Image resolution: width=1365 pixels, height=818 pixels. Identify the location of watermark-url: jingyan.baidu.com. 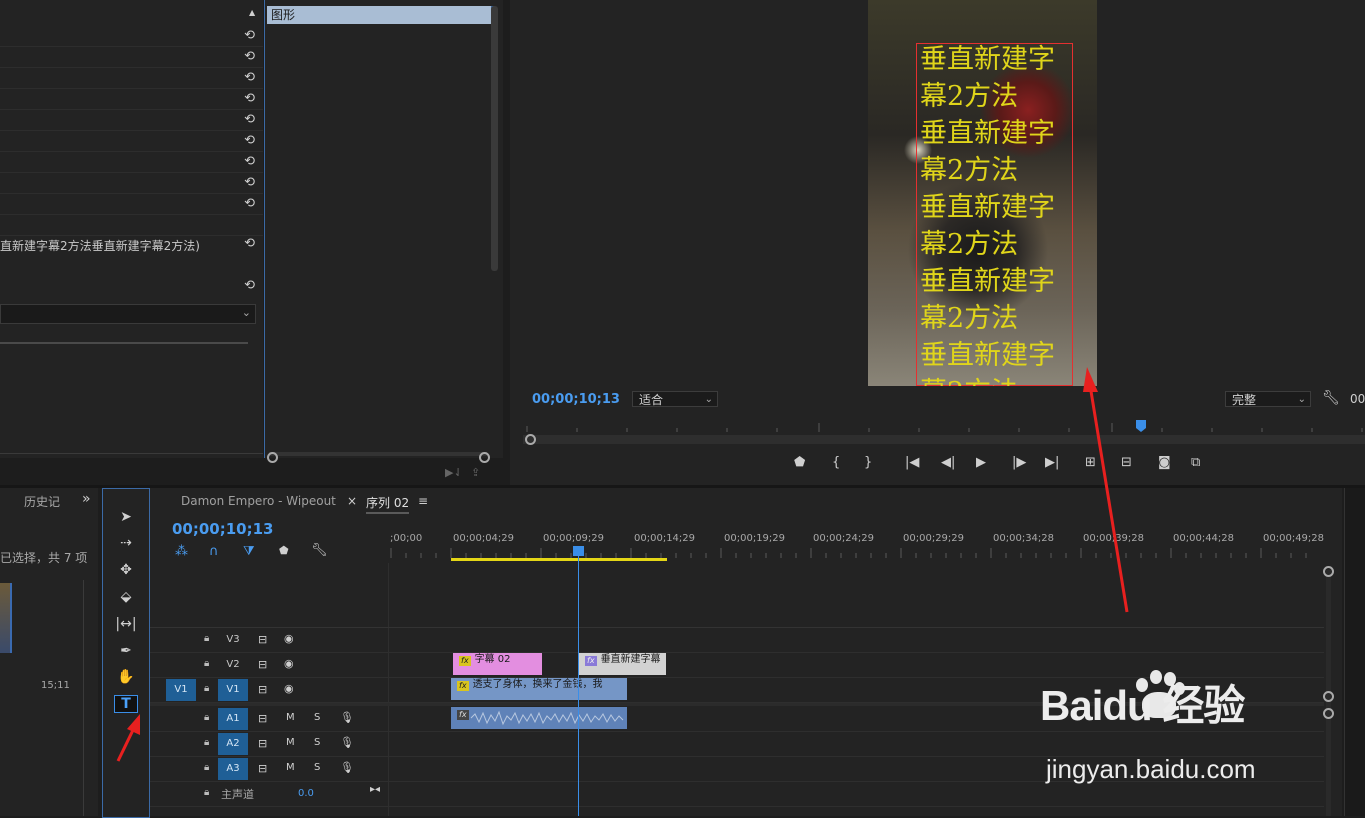
(1151, 769).